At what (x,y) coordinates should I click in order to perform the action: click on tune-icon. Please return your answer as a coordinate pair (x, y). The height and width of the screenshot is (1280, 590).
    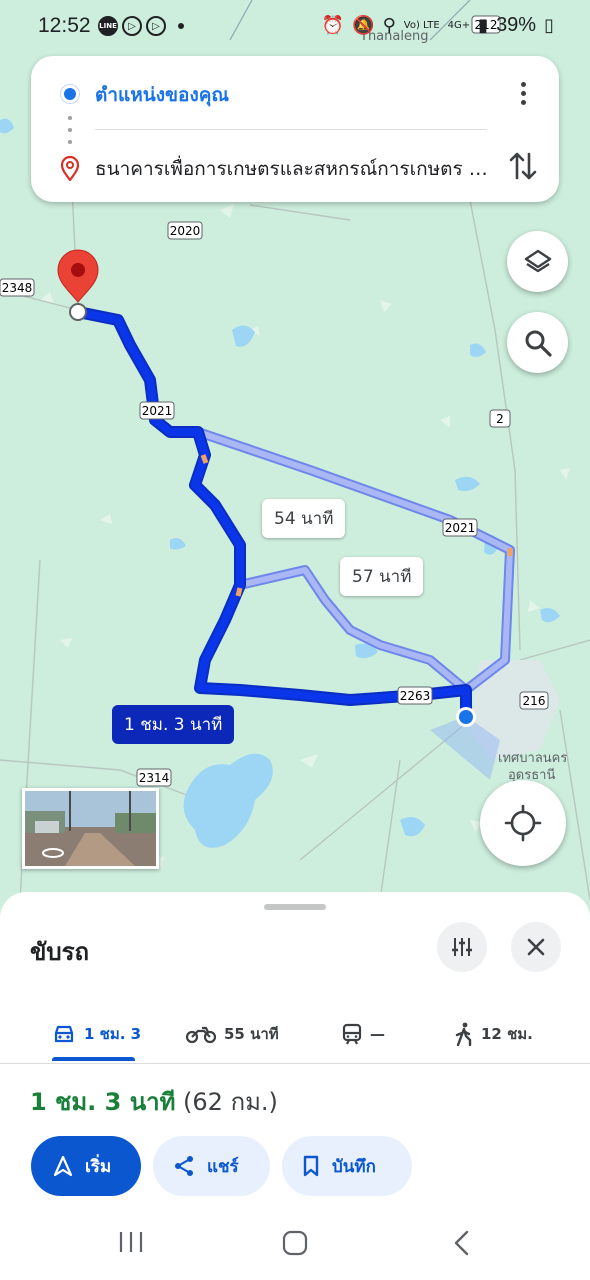
    Looking at the image, I should click on (462, 947).